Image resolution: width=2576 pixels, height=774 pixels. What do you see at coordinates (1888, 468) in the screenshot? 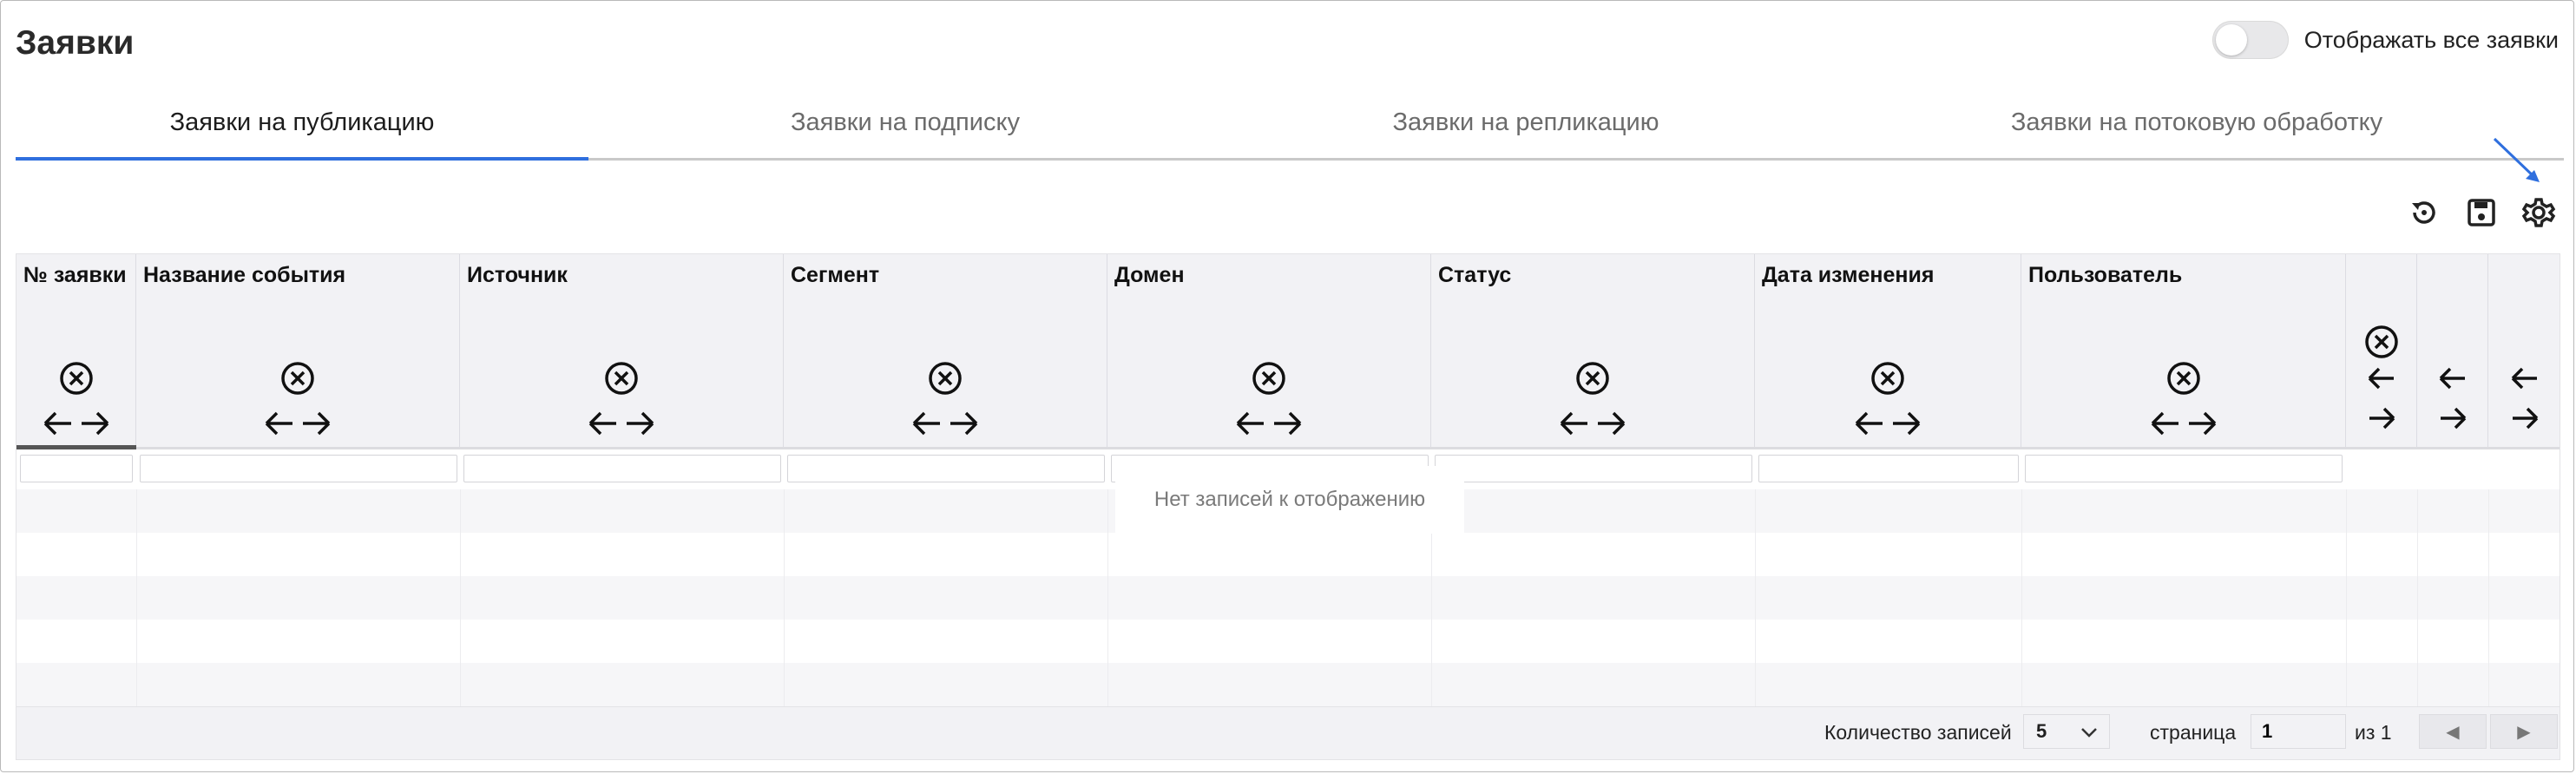
I see `filter-modified-date-input` at bounding box center [1888, 468].